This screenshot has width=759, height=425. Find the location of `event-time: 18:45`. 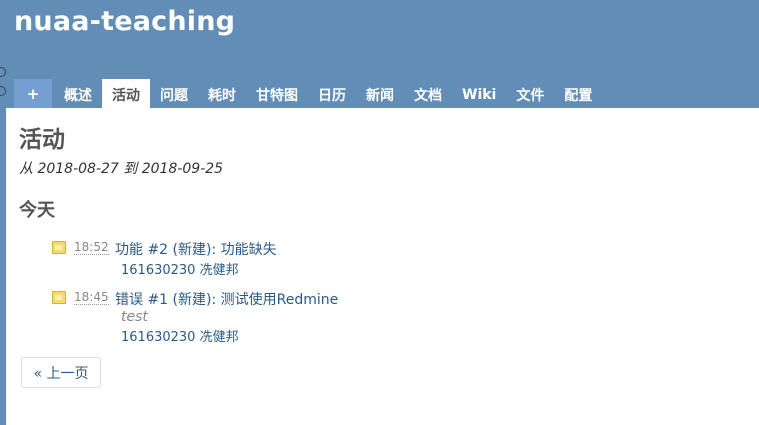

event-time: 18:45 is located at coordinates (91, 297).